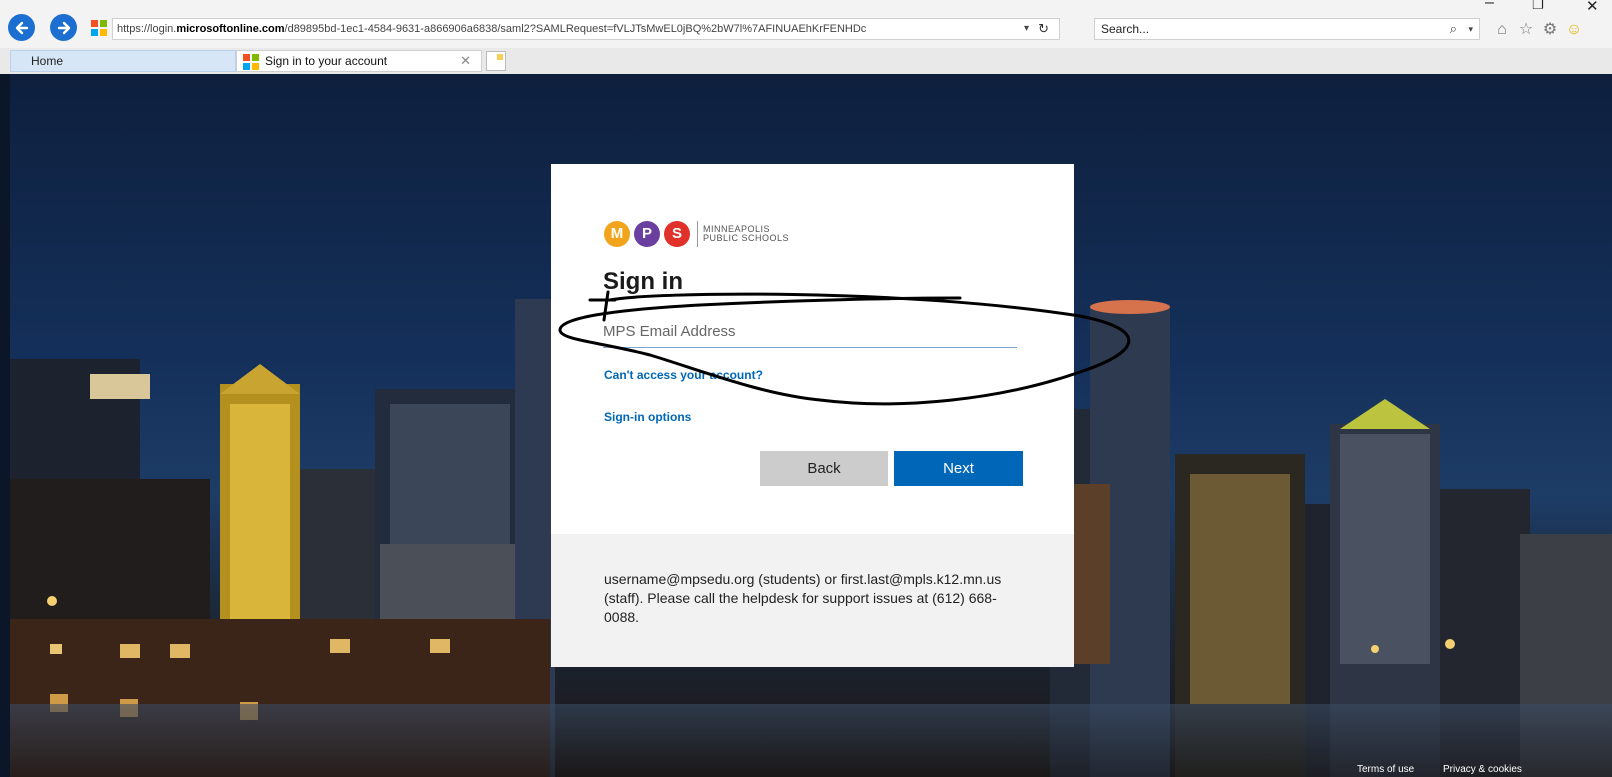  Describe the element at coordinates (1385, 769) in the screenshot. I see `terms-of-use-link: Terms of use` at that location.